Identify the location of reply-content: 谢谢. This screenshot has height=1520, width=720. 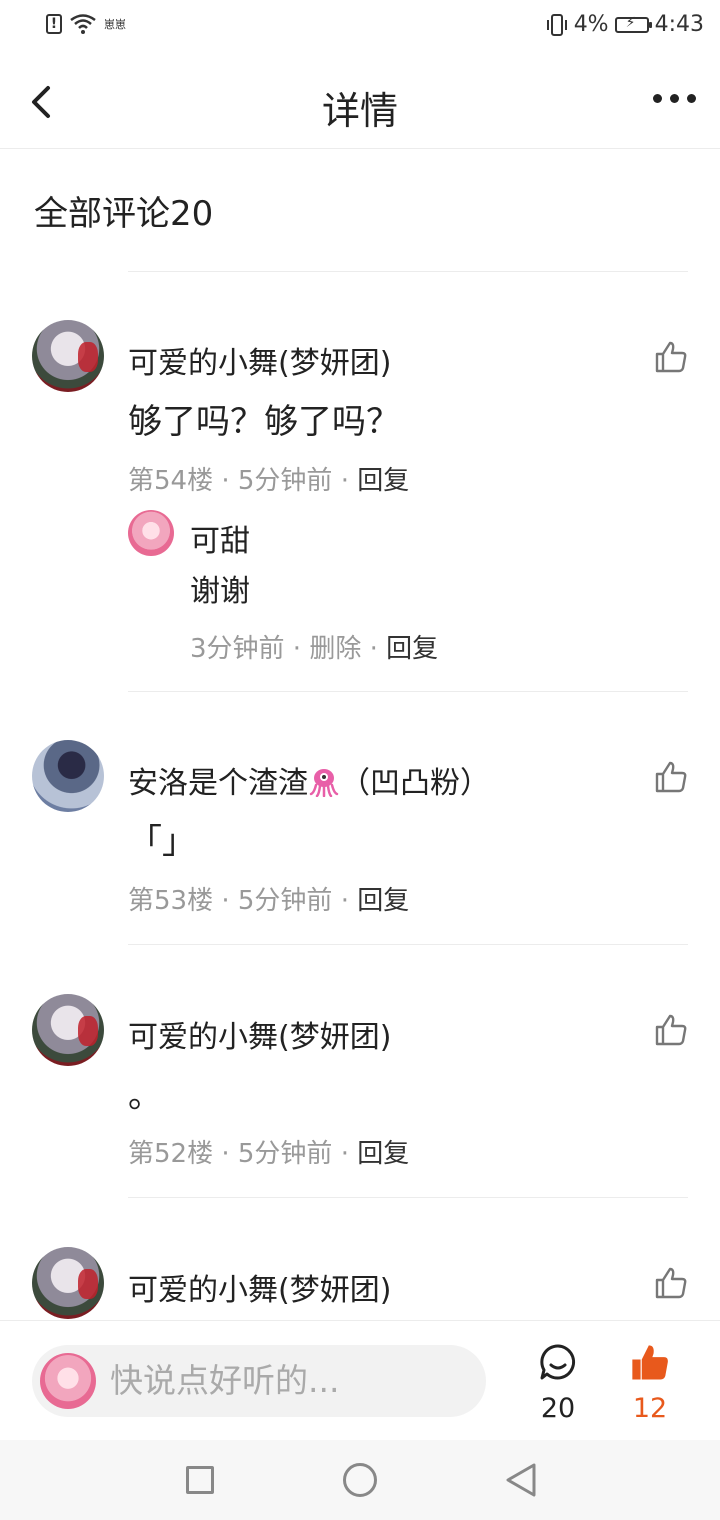
(220, 591).